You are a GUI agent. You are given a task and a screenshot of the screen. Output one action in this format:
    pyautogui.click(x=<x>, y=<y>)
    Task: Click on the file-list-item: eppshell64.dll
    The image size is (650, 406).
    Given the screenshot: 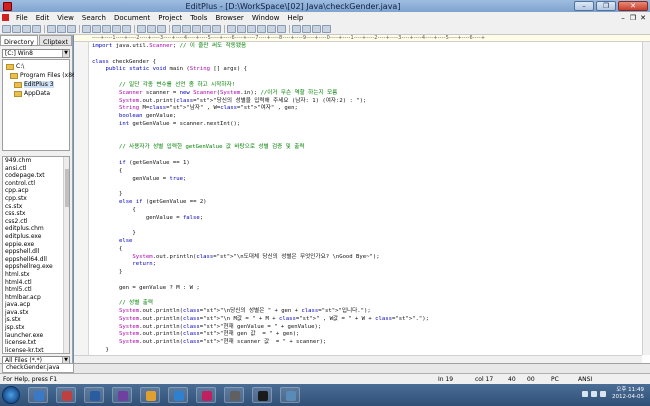 What is the action you would take?
    pyautogui.click(x=36, y=260)
    